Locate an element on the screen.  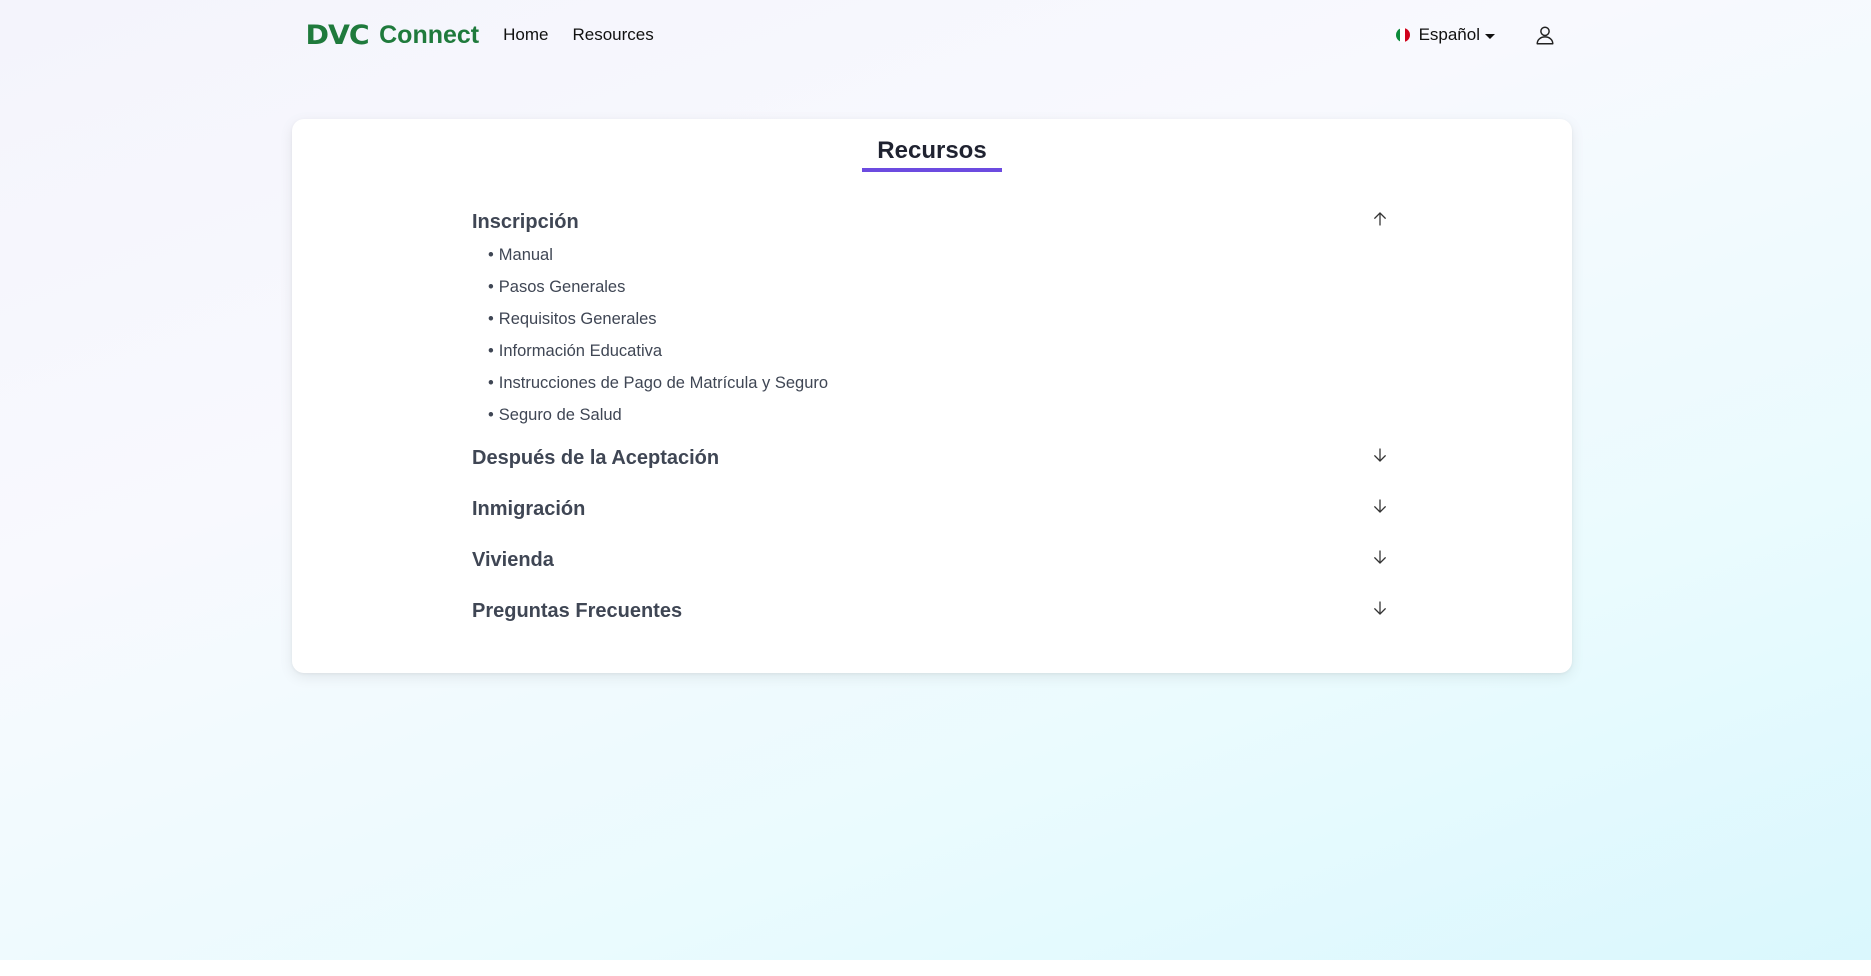
caret-down-icon is located at coordinates (1490, 36).